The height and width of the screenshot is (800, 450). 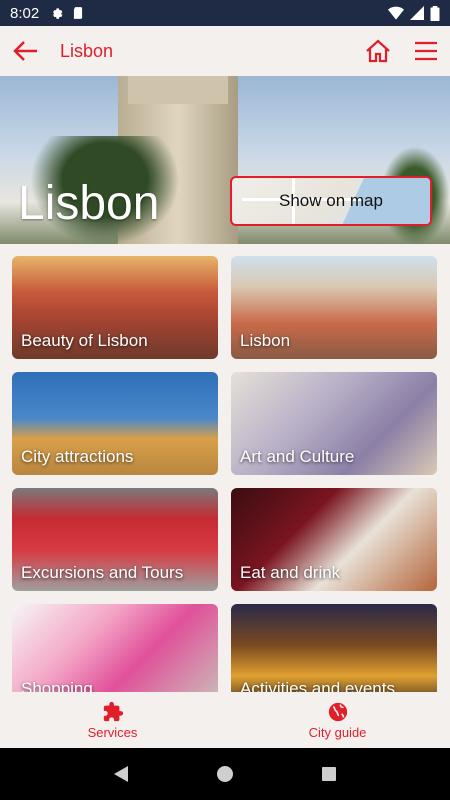 What do you see at coordinates (225, 51) in the screenshot?
I see `app-bar: Lisbon` at bounding box center [225, 51].